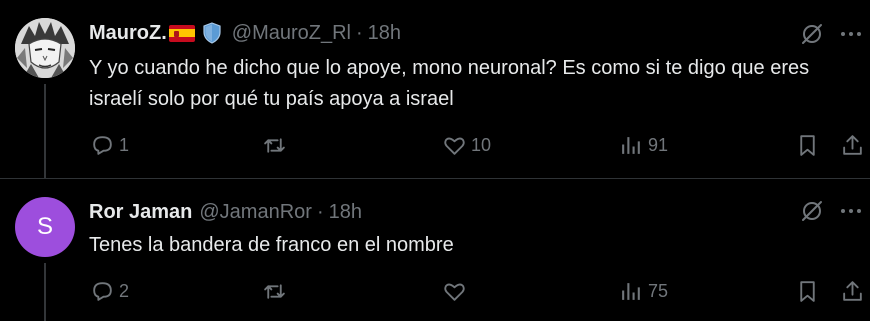 The width and height of the screenshot is (870, 321). I want to click on avatar, so click(45, 48).